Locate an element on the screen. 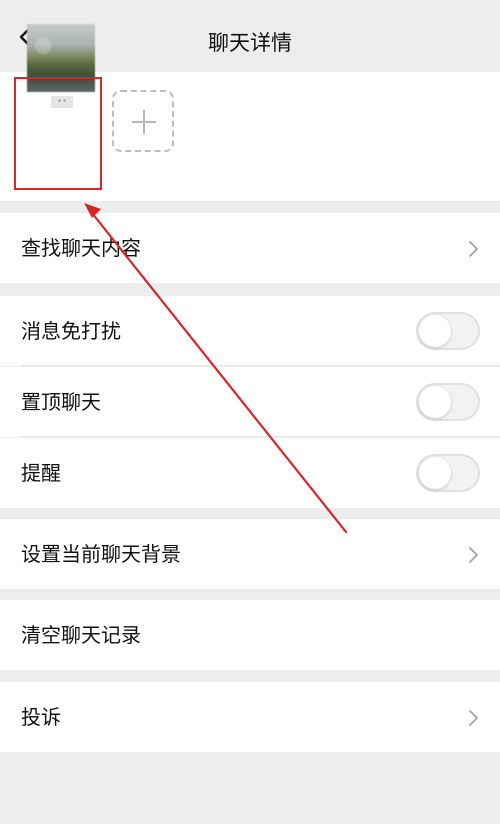 The width and height of the screenshot is (500, 824). complaint-row: 投诉 is located at coordinates (250, 717).